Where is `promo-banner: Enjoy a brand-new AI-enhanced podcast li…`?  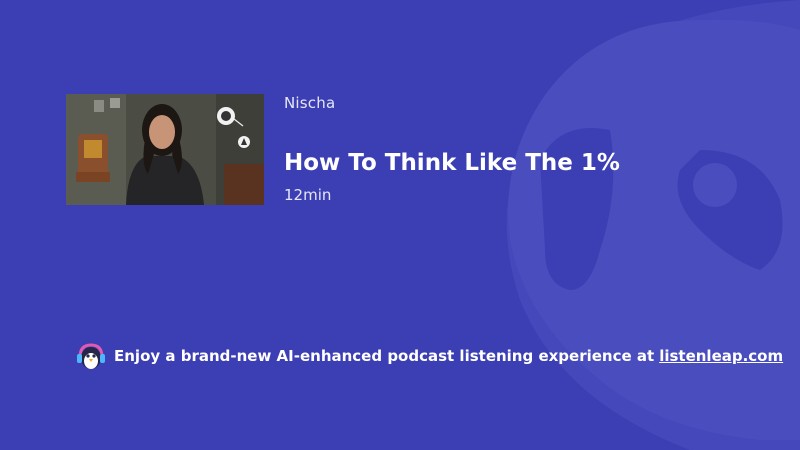 promo-banner: Enjoy a brand-new AI-enhanced podcast li… is located at coordinates (429, 356).